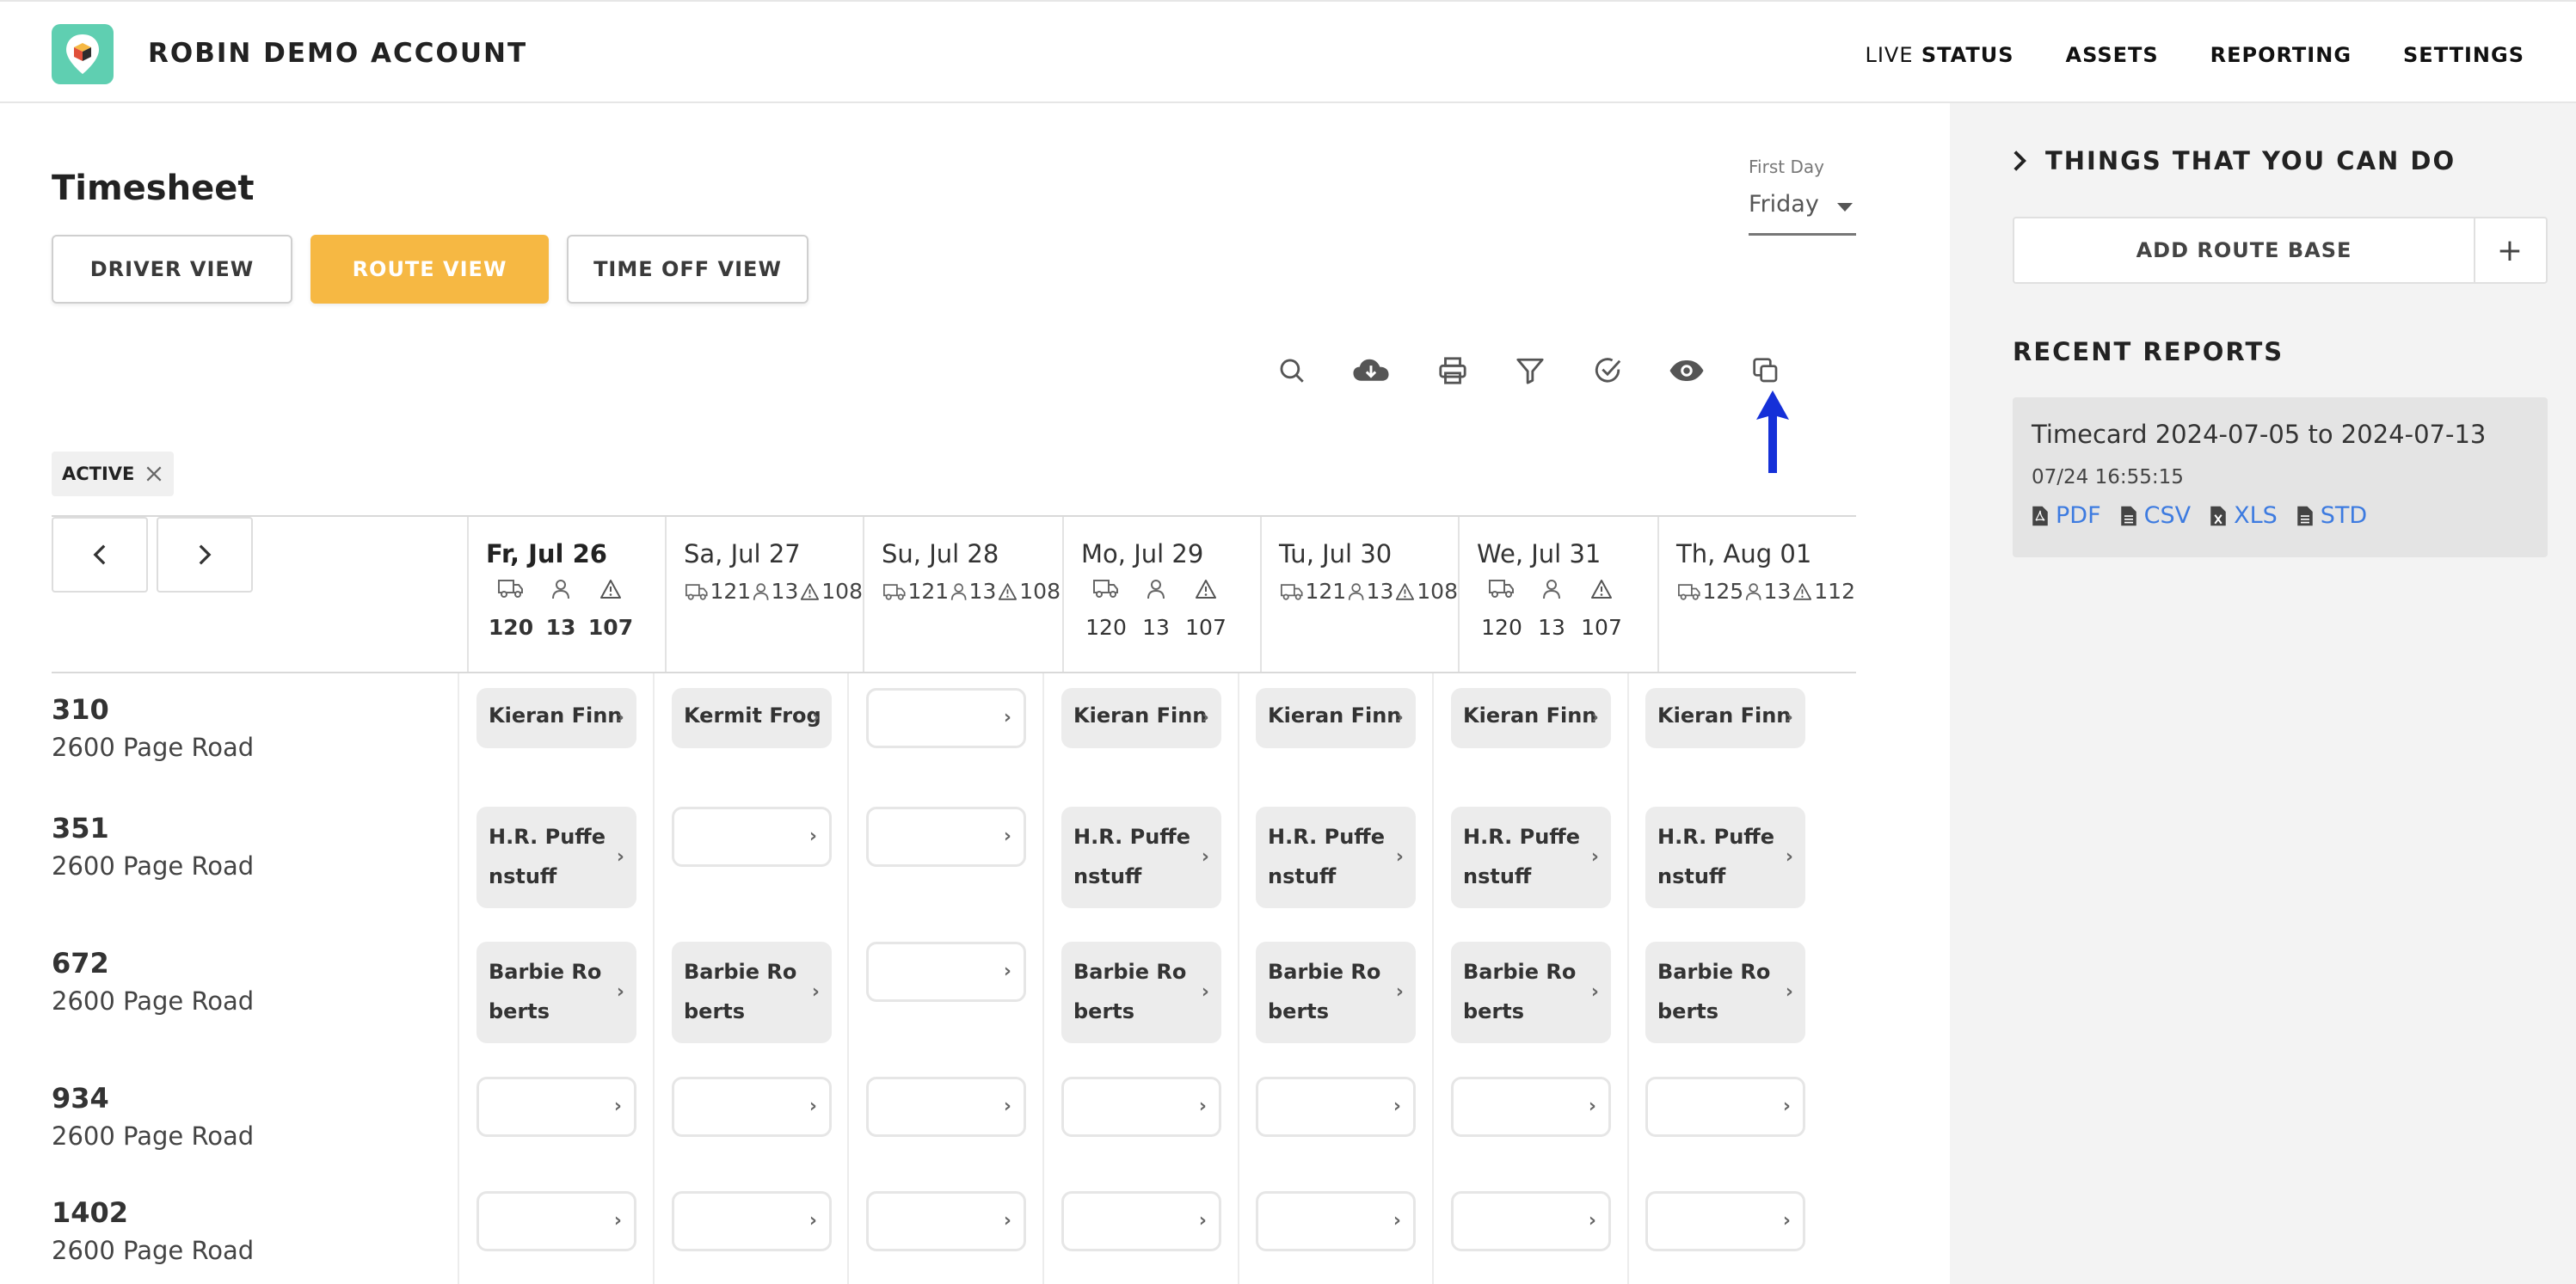 This screenshot has width=2576, height=1284. What do you see at coordinates (2066, 515) in the screenshot?
I see `pdf-download-link: PDF` at bounding box center [2066, 515].